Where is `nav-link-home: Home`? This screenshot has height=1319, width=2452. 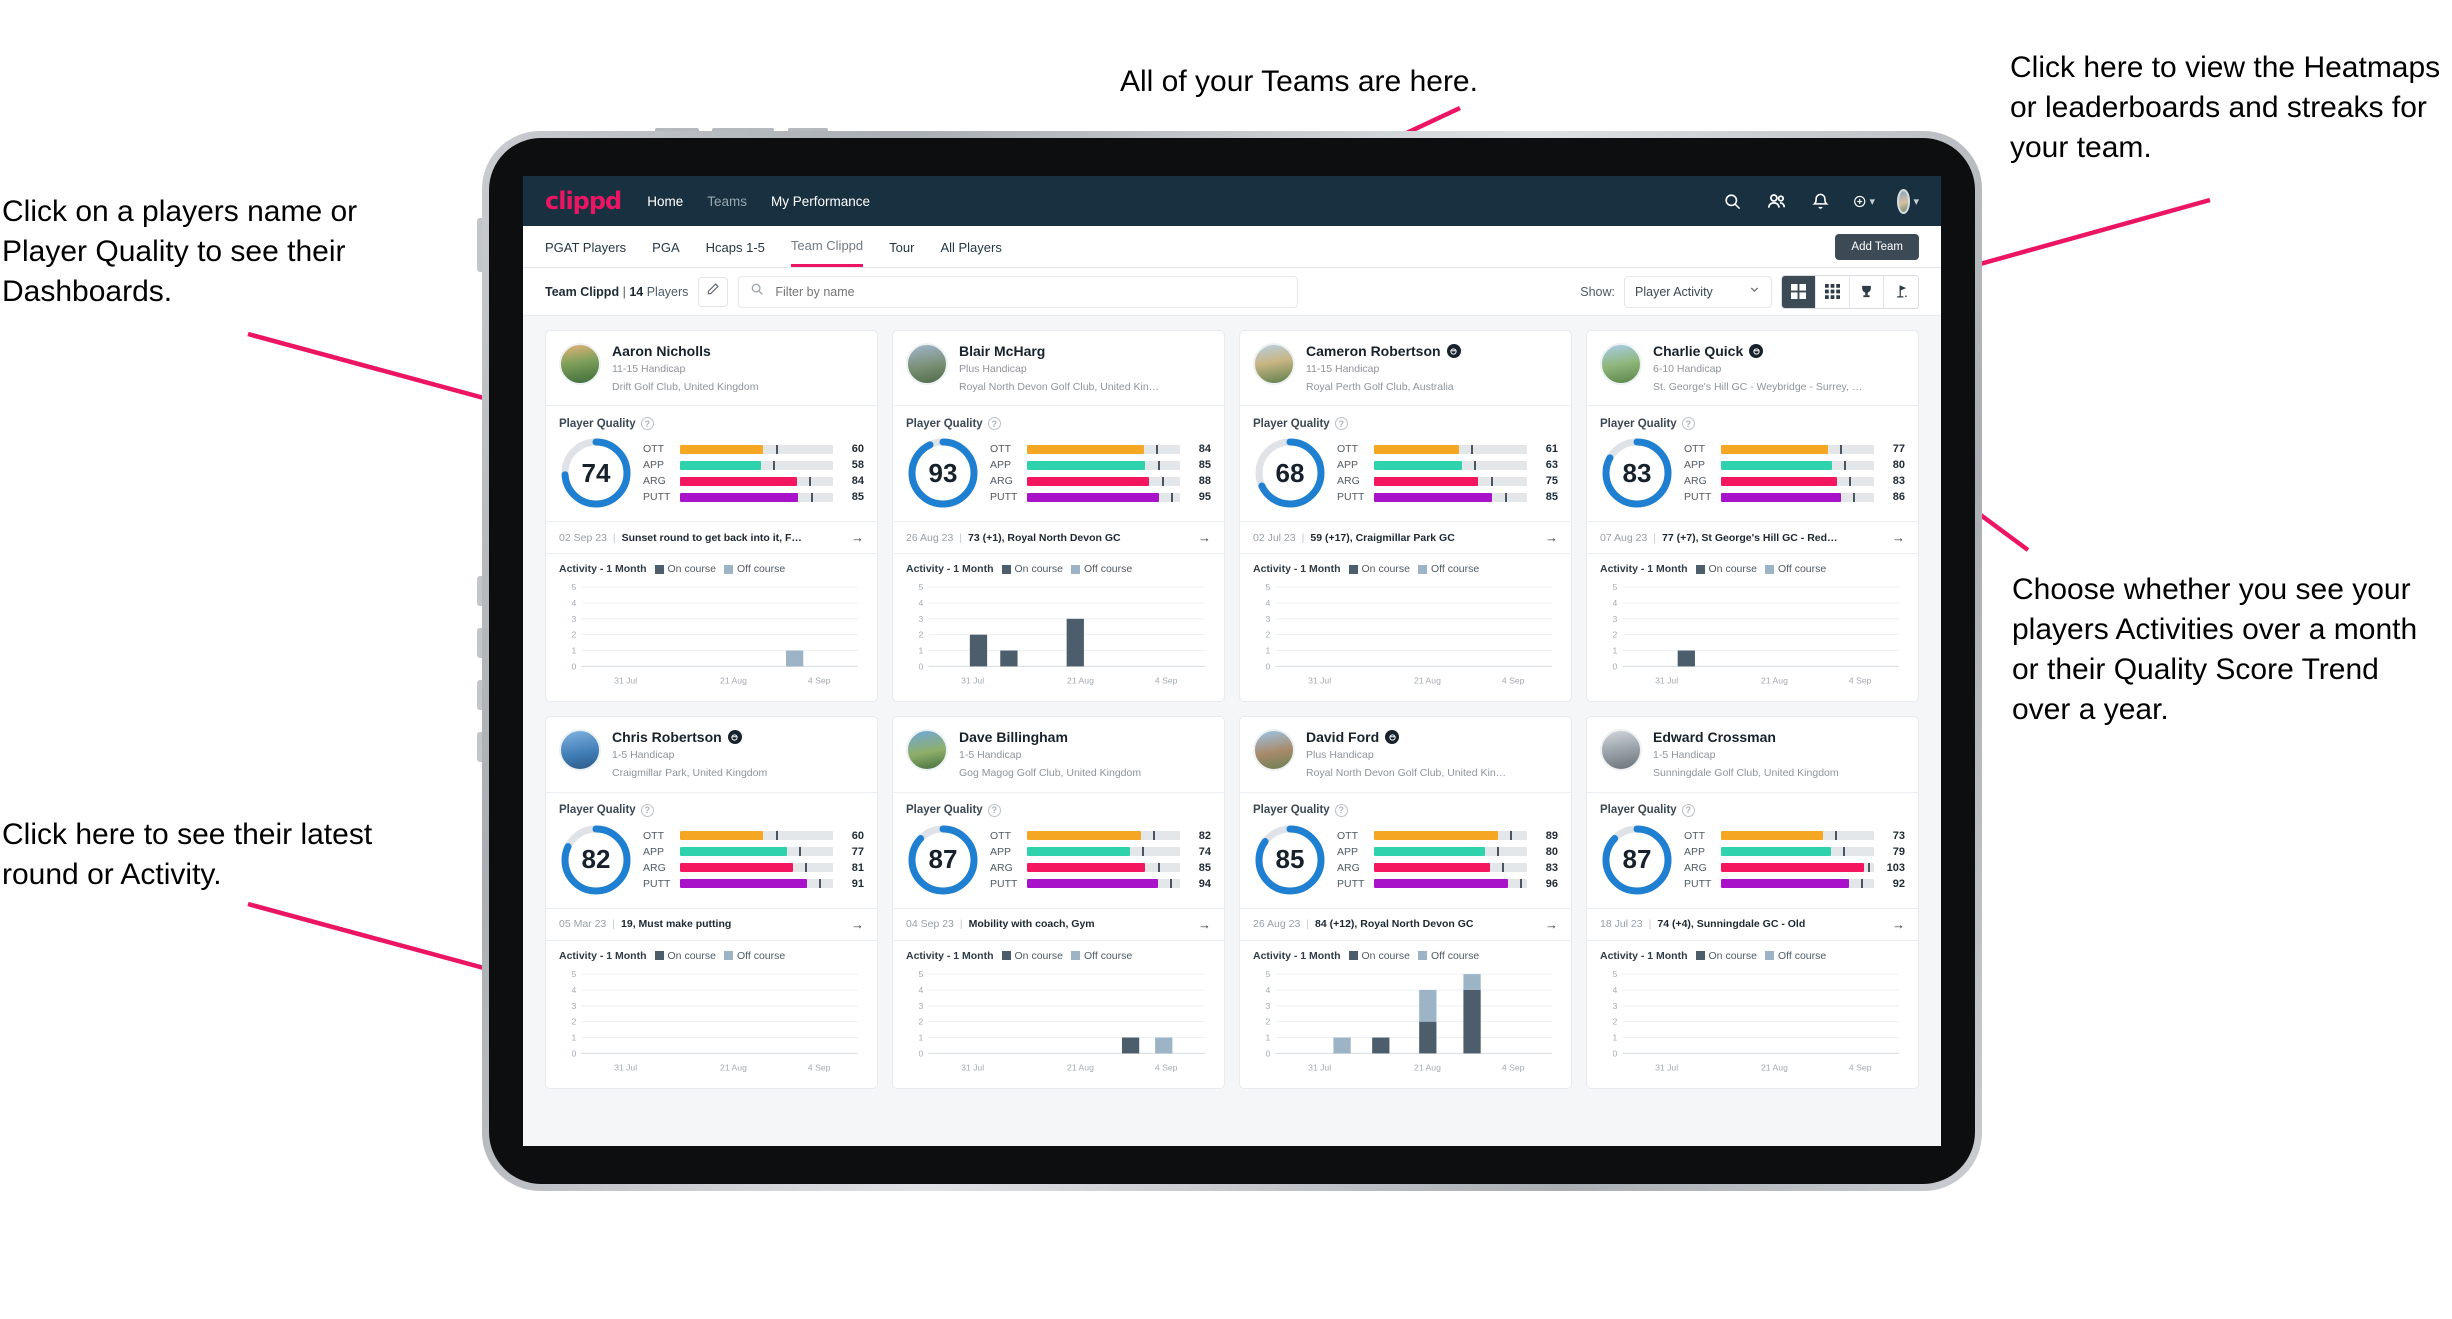
nav-link-home: Home is located at coordinates (665, 201).